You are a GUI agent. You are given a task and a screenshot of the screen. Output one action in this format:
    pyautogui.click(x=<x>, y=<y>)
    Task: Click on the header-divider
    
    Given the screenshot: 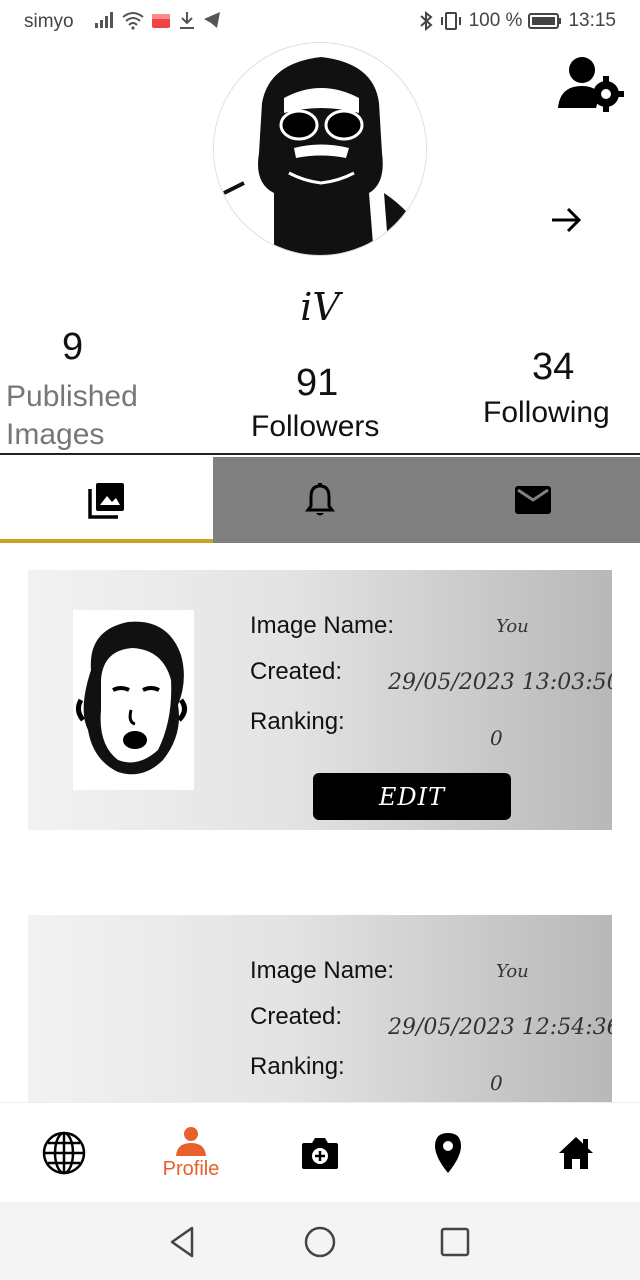 What is the action you would take?
    pyautogui.click(x=320, y=454)
    